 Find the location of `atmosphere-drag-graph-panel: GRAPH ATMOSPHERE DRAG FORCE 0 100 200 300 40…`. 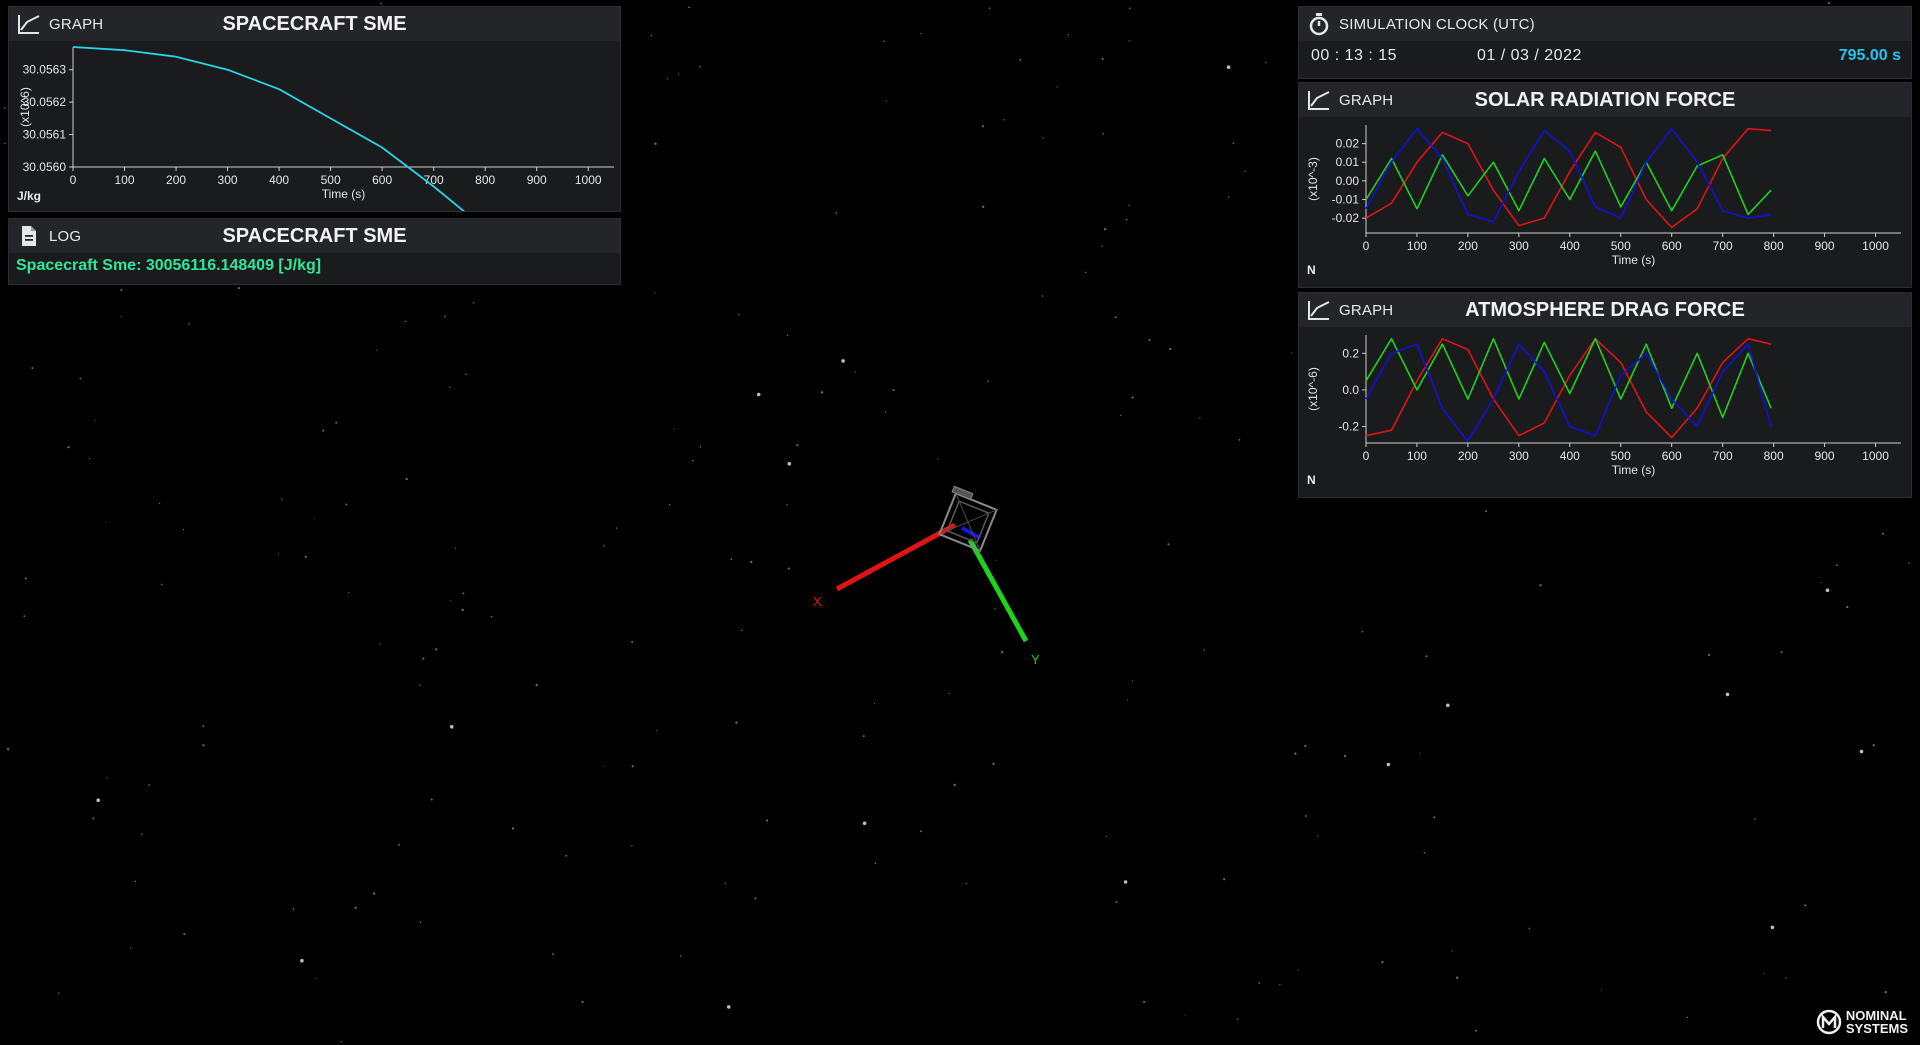

atmosphere-drag-graph-panel: GRAPH ATMOSPHERE DRAG FORCE 0 100 200 300 40… is located at coordinates (1605, 395).